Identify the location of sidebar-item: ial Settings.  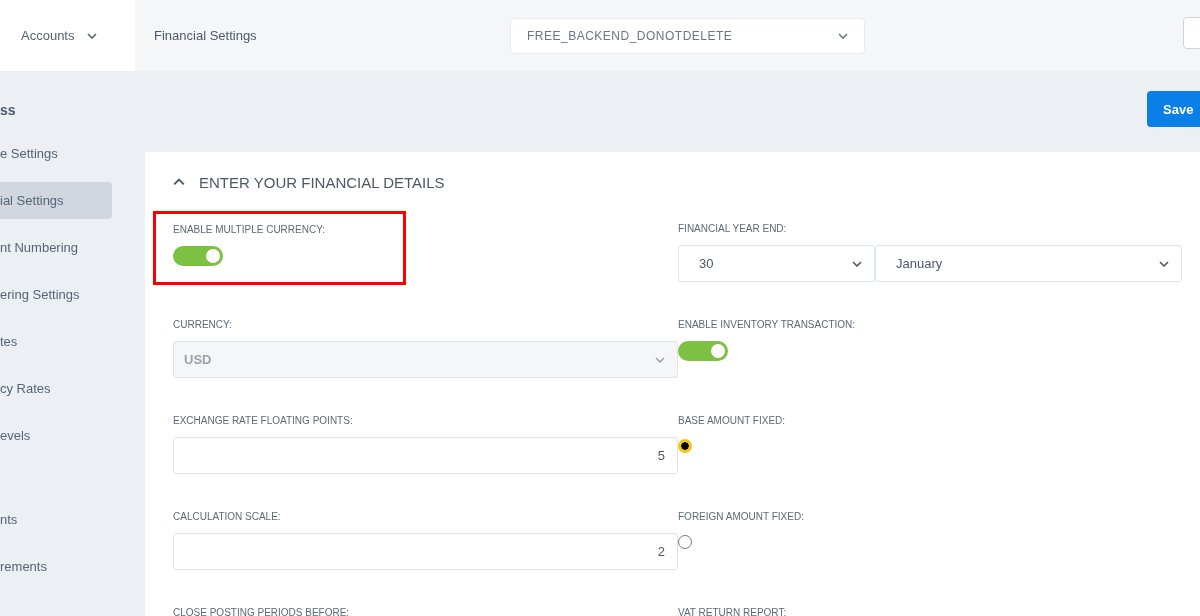
(56, 200).